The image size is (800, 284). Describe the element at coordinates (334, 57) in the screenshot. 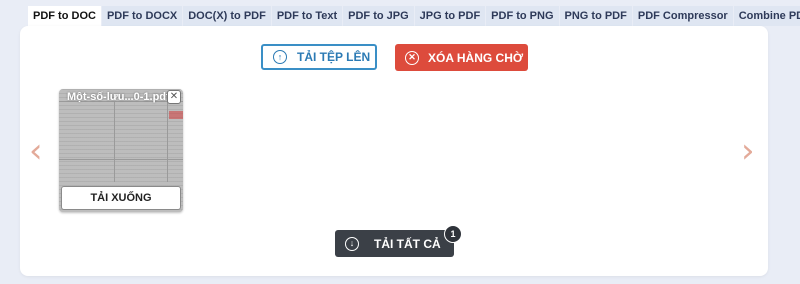

I see `upload-files-label: TẢI TỆP LÊN` at that location.